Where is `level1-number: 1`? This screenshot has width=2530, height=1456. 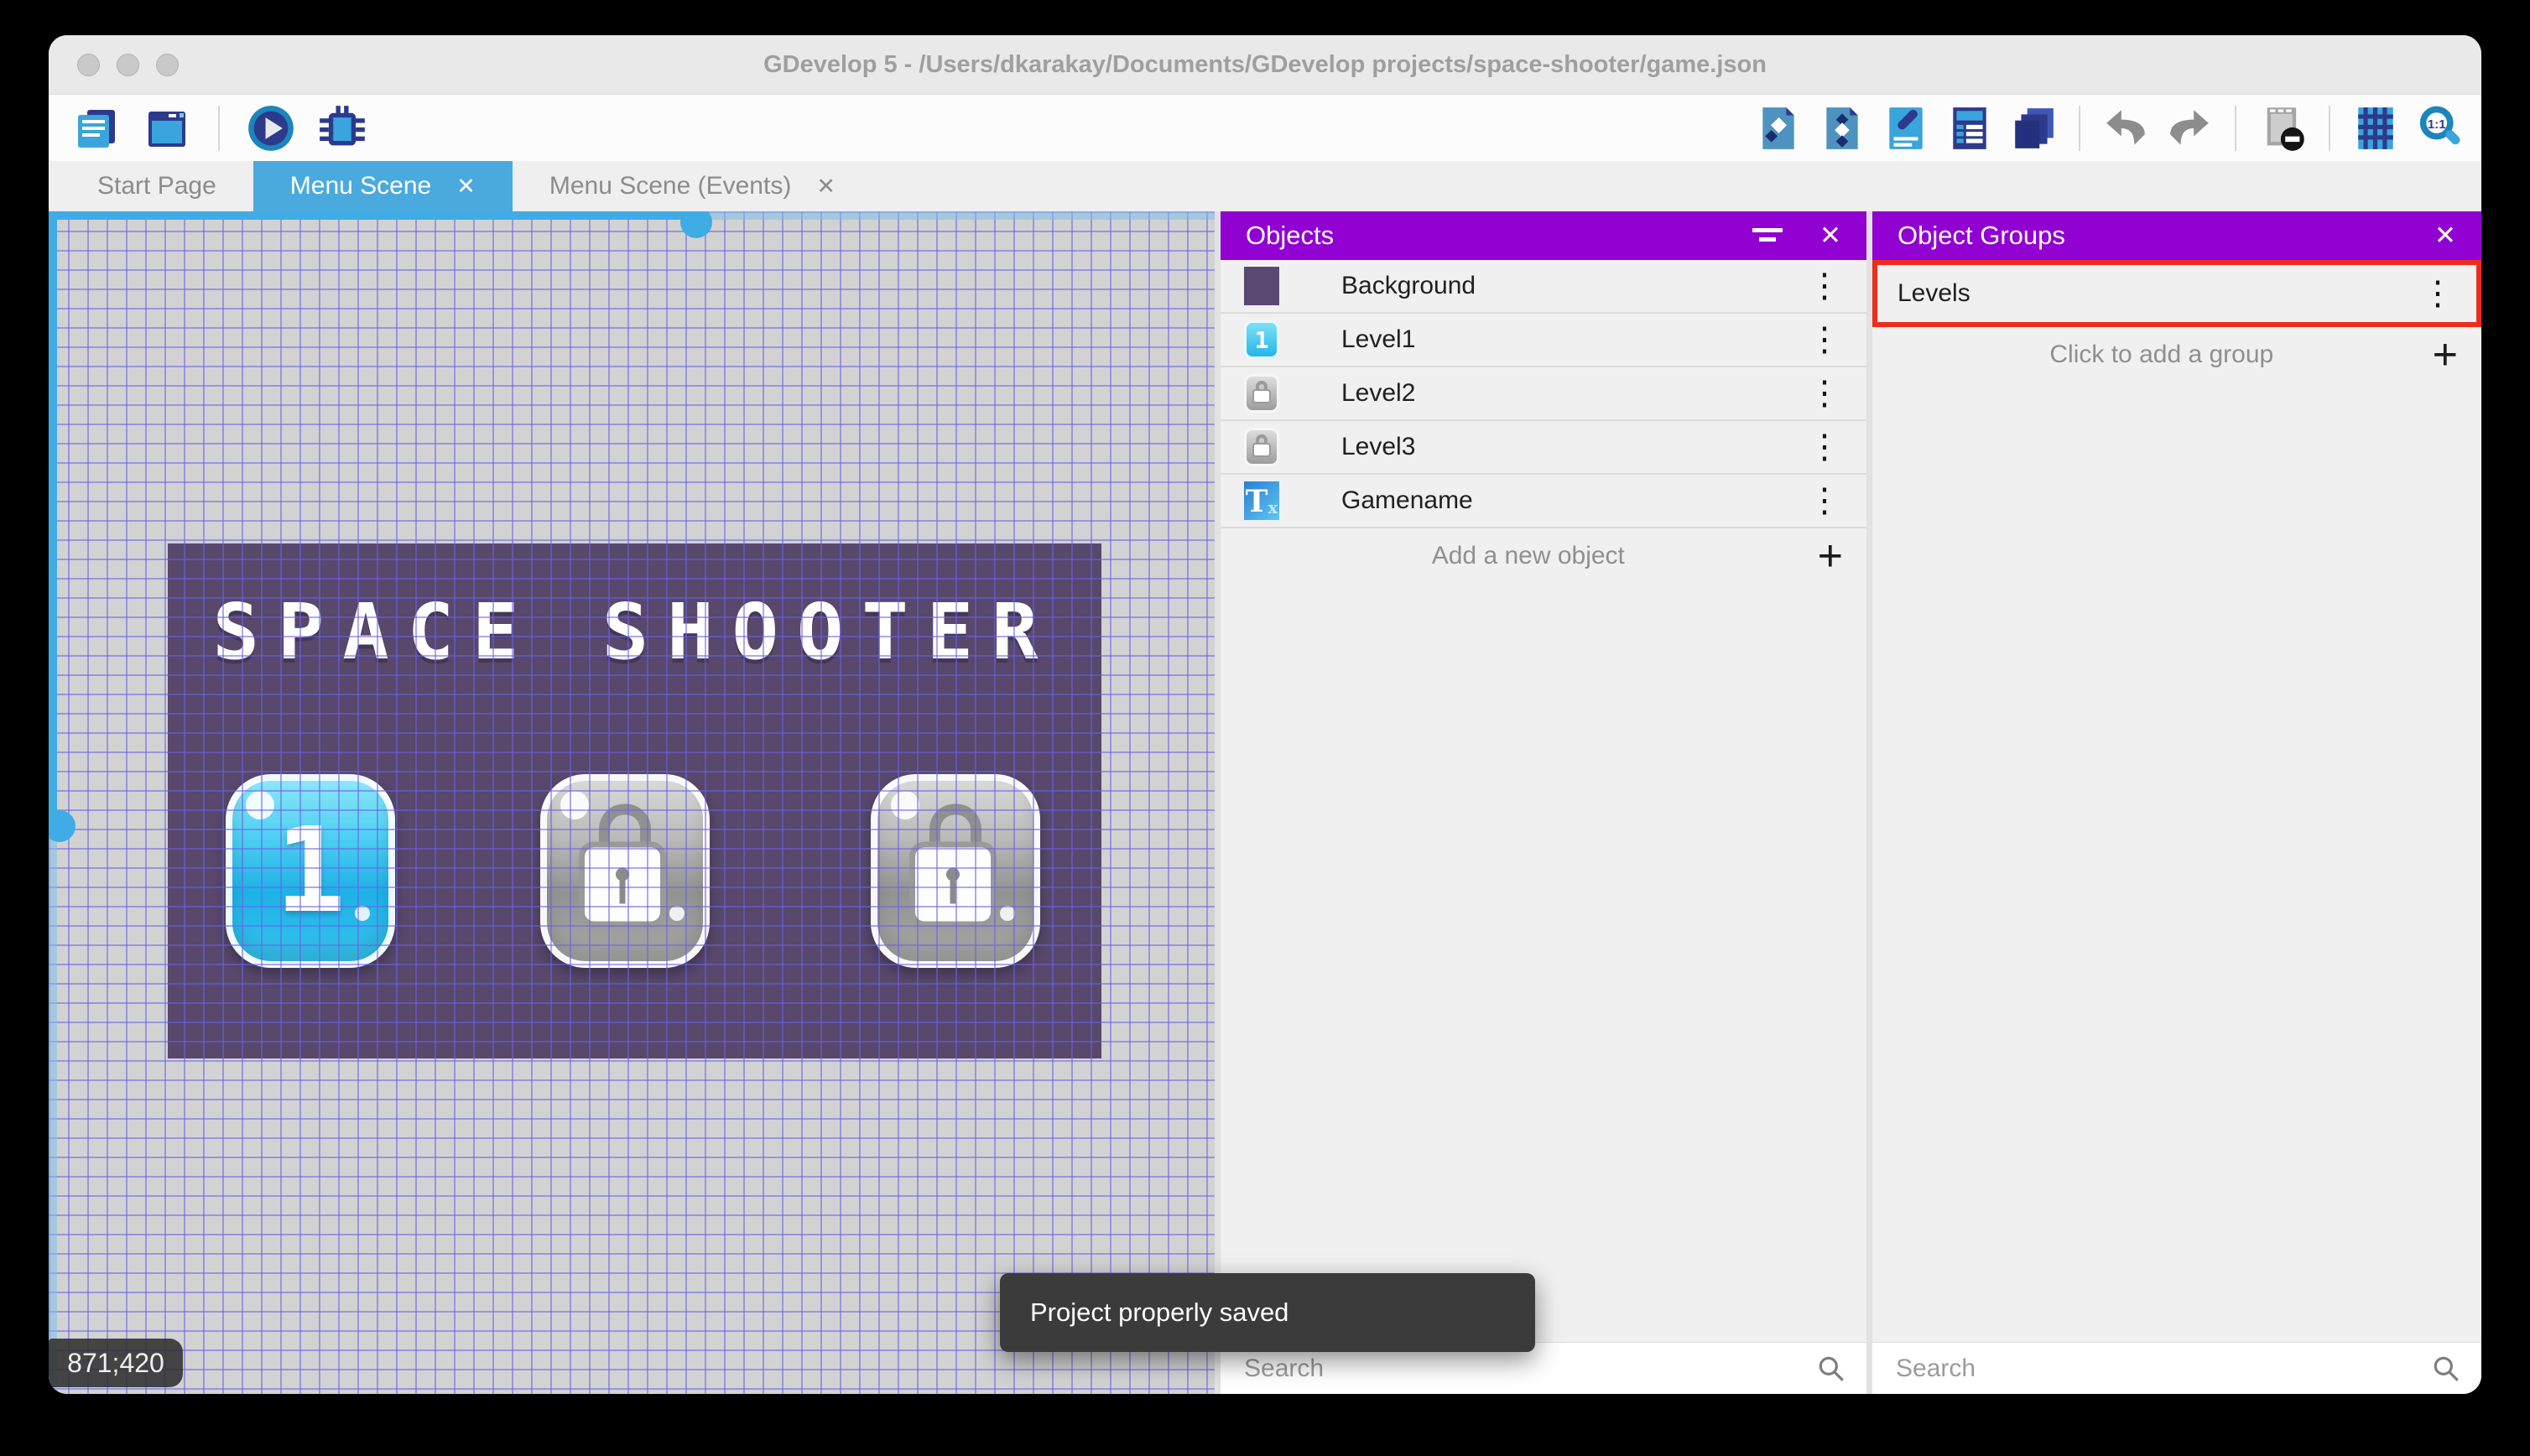
level1-number: 1 is located at coordinates (310, 871).